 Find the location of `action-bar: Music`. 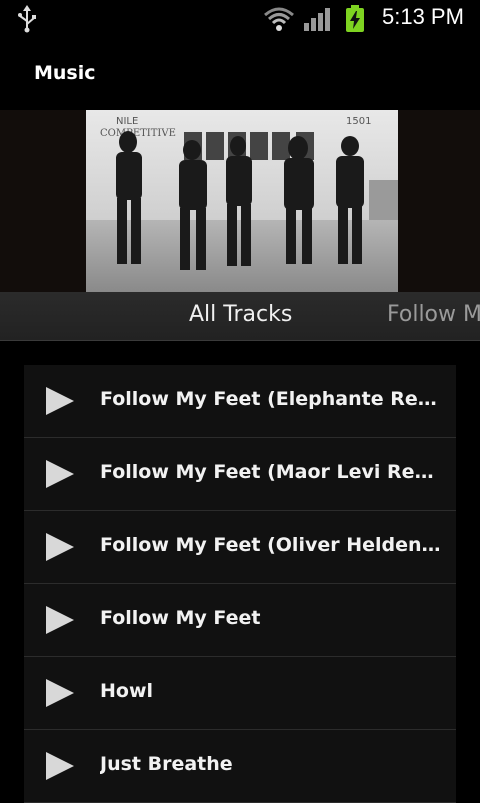

action-bar: Music is located at coordinates (240, 74).